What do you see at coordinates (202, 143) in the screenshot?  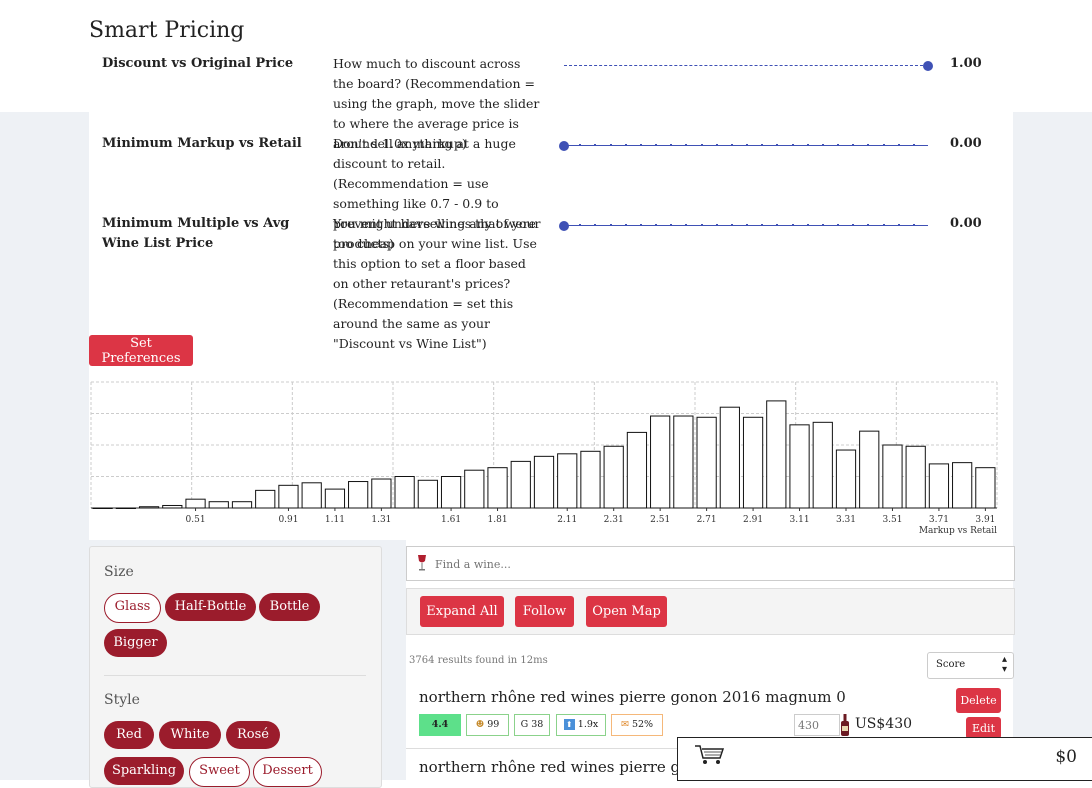 I see `preference-label: Minimum Markup vs Retail` at bounding box center [202, 143].